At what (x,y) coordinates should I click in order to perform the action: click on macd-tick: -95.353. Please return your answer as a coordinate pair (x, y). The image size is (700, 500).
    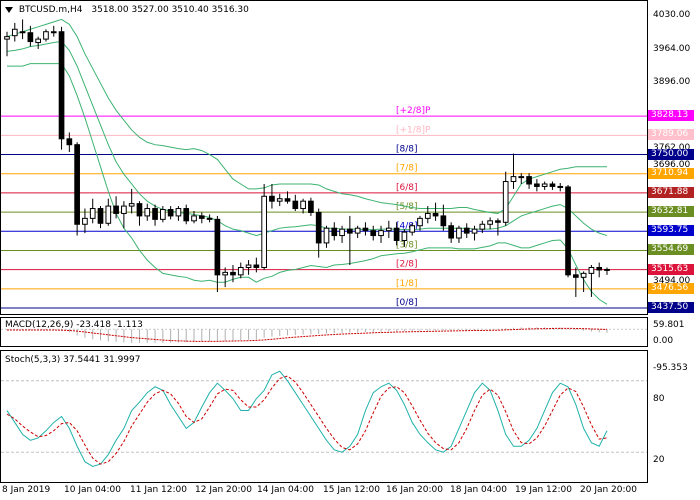
    Looking at the image, I should click on (670, 368).